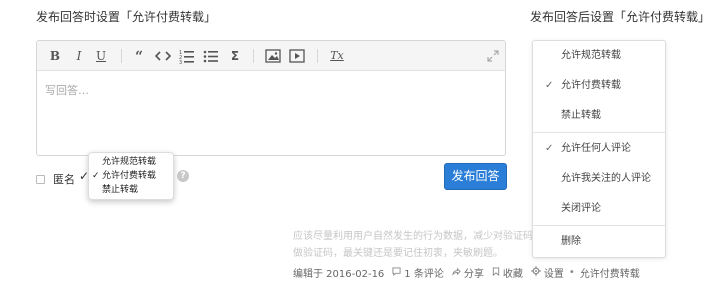  I want to click on menu-item-close-comment: 关闭评论, so click(599, 209).